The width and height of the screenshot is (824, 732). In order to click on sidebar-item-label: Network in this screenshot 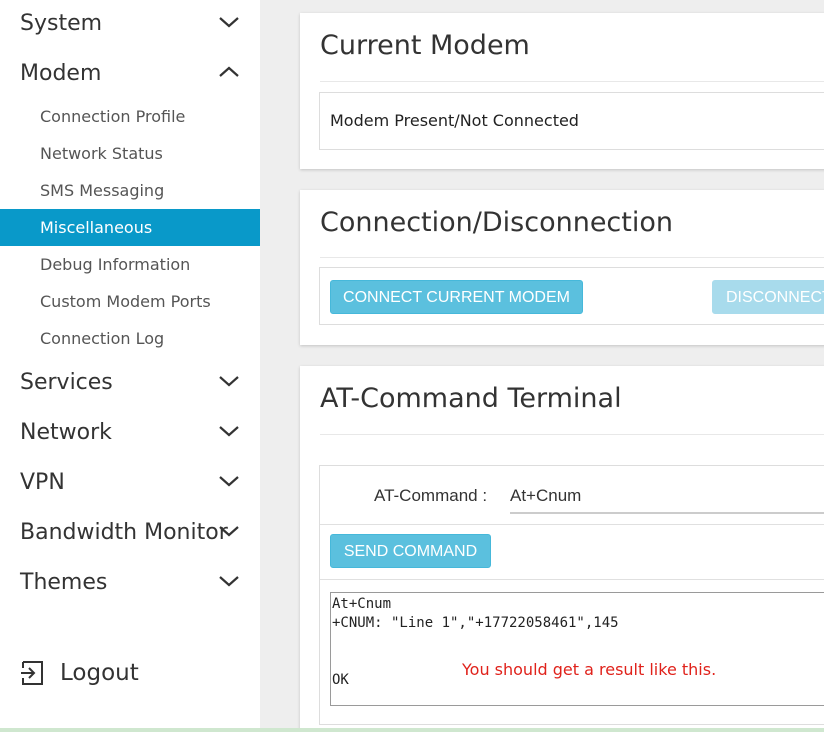, I will do `click(66, 432)`.